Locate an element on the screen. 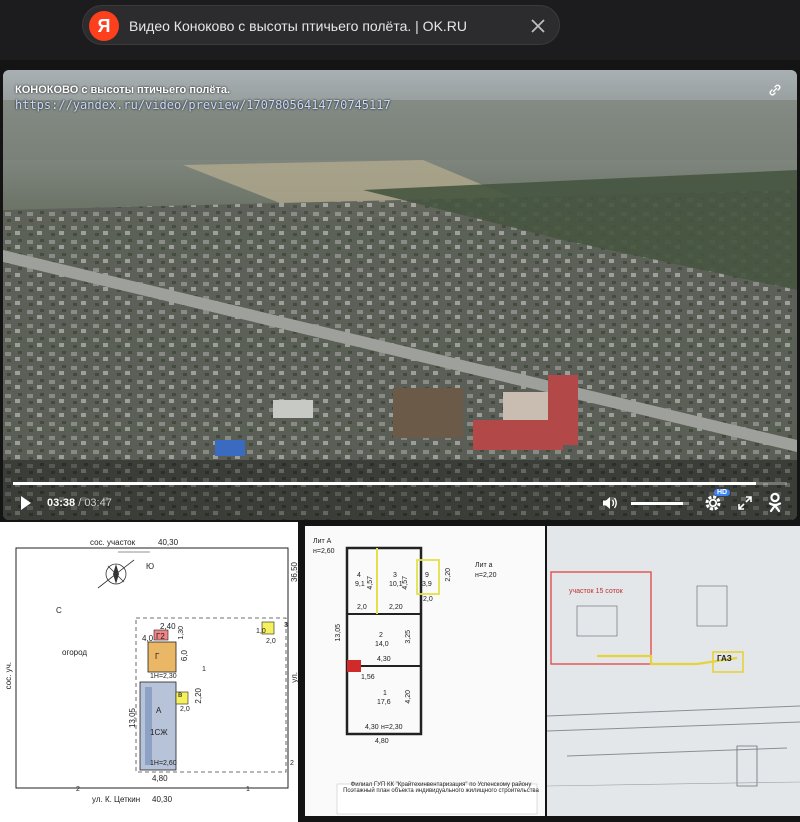 The width and height of the screenshot is (800, 822). yandex-logo-icon: Я is located at coordinates (104, 26).